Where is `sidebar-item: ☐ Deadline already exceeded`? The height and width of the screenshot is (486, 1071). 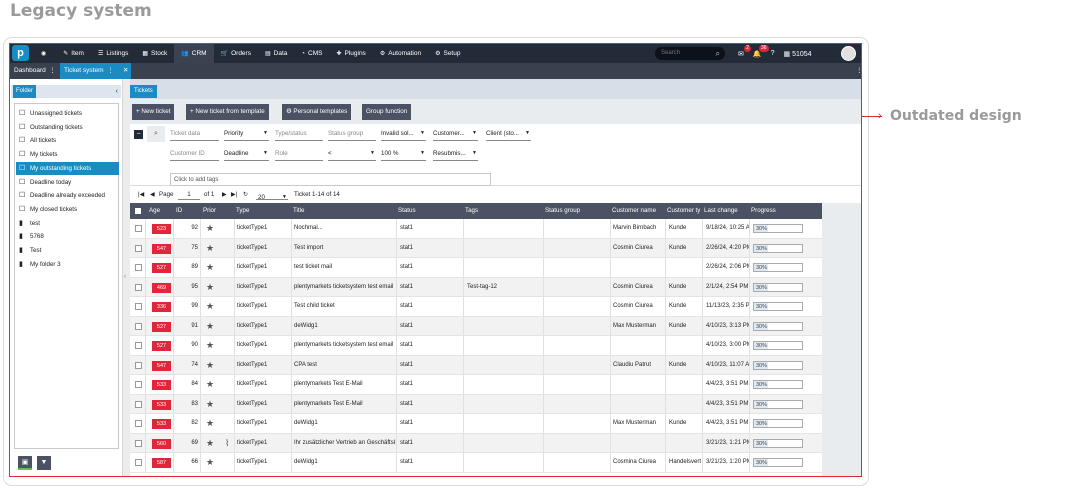 sidebar-item: ☐ Deadline already exceeded is located at coordinates (67, 195).